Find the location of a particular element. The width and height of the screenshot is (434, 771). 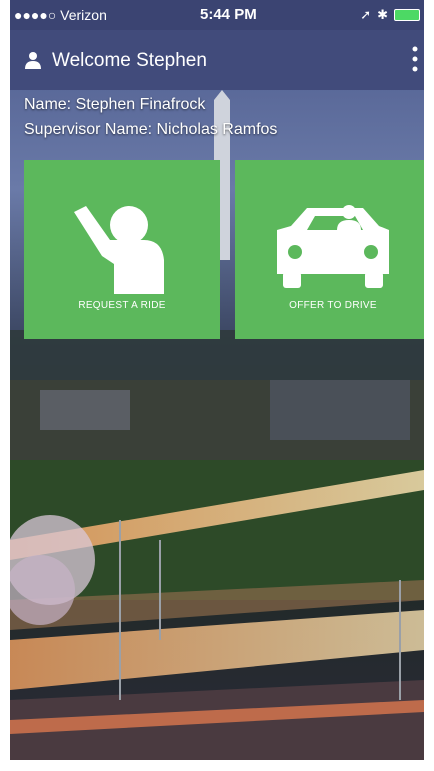

carrier-label: ●●●●○ Verizon is located at coordinates (60, 15).